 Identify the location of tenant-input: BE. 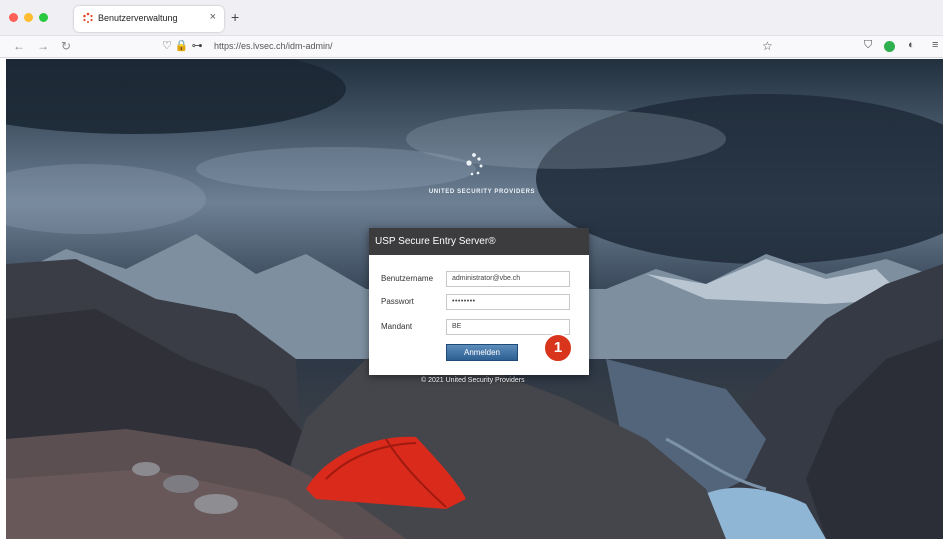
(508, 327).